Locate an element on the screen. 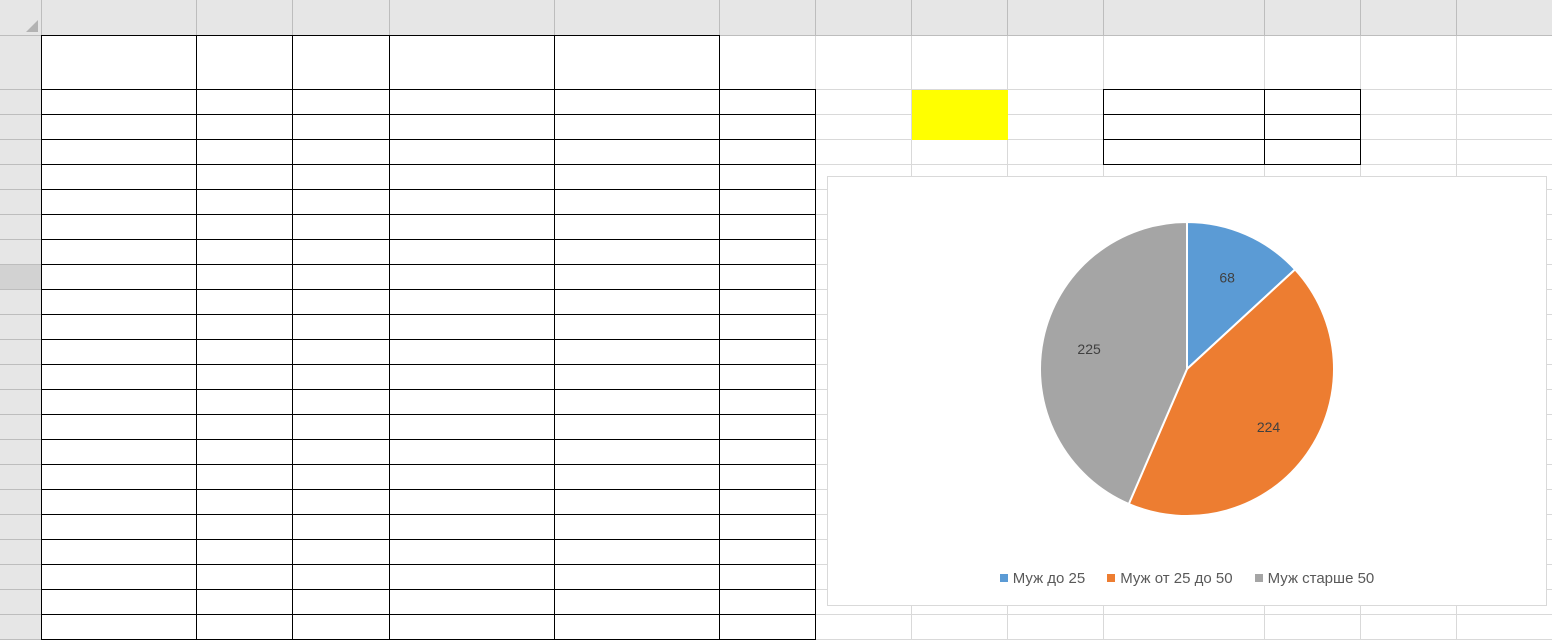 Image resolution: width=1552 pixels, height=640 pixels. column-header-L is located at coordinates (1409, 18).